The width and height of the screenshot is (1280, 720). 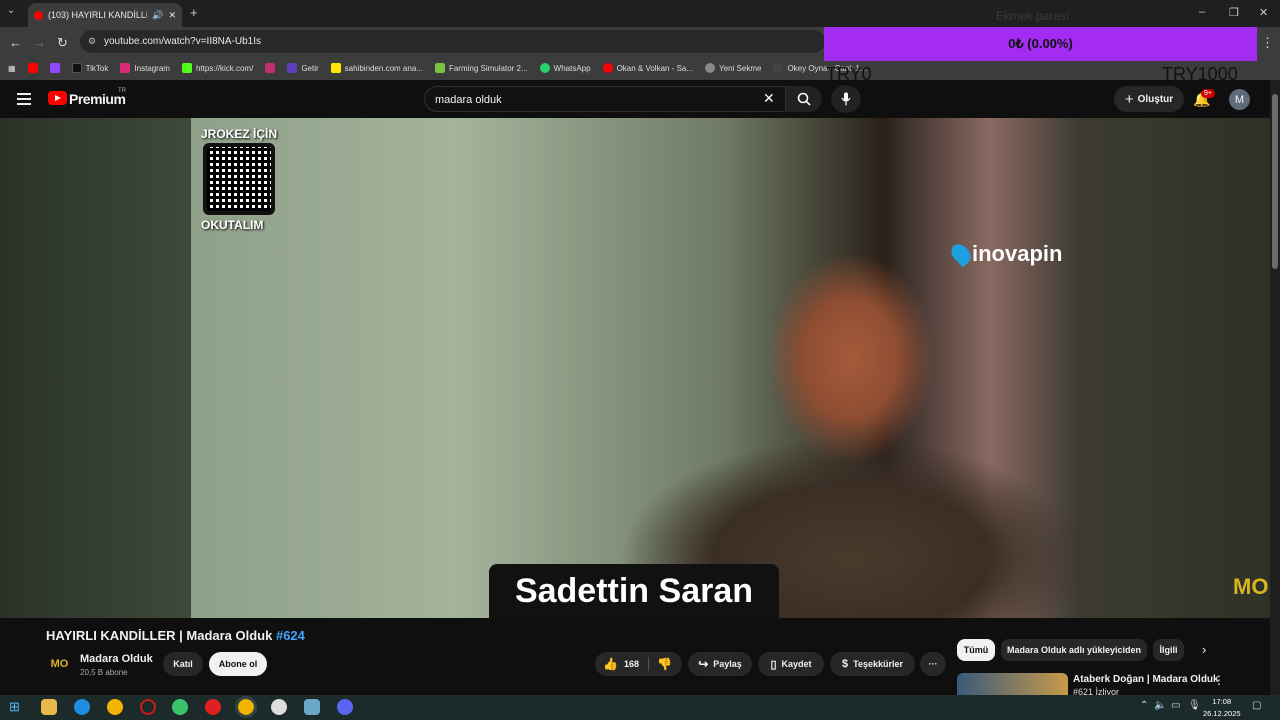 I want to click on kebab-menu-icon: ⋮, so click(x=1219, y=680).